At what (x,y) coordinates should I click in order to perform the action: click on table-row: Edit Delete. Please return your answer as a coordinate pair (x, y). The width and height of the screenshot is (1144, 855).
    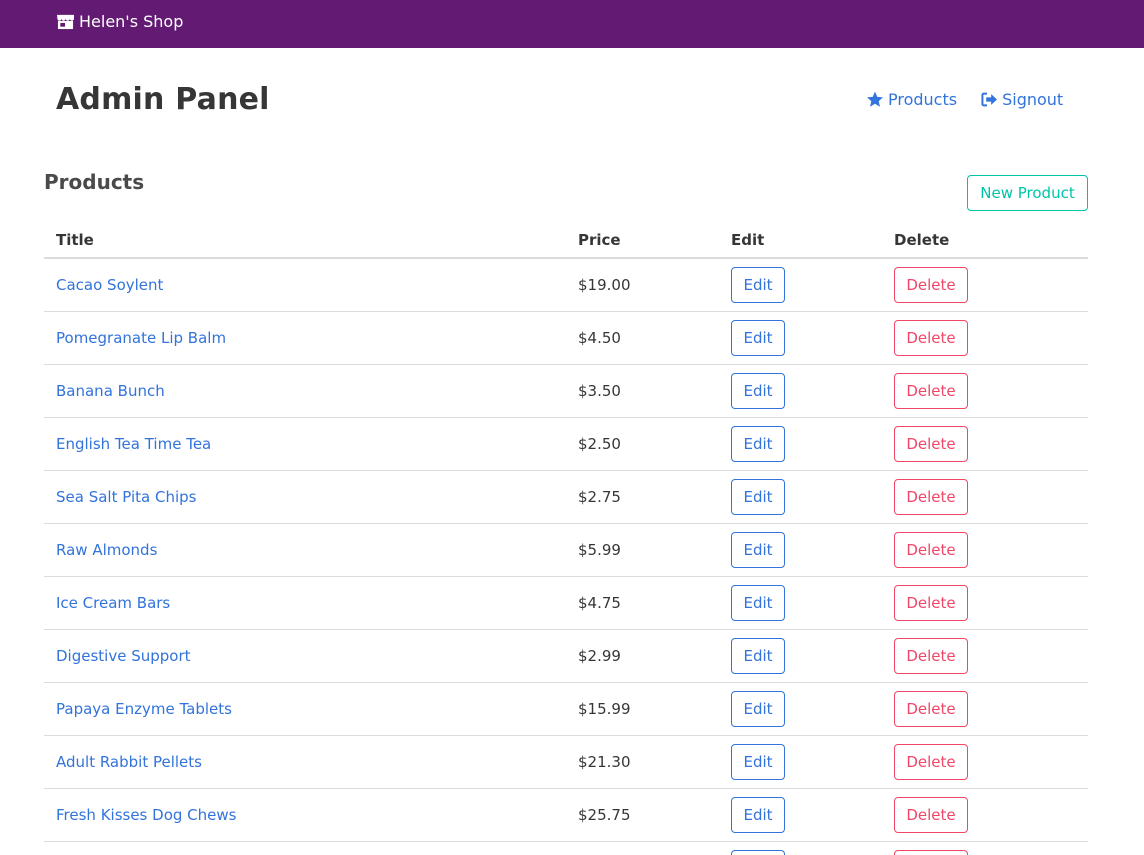
    Looking at the image, I should click on (566, 848).